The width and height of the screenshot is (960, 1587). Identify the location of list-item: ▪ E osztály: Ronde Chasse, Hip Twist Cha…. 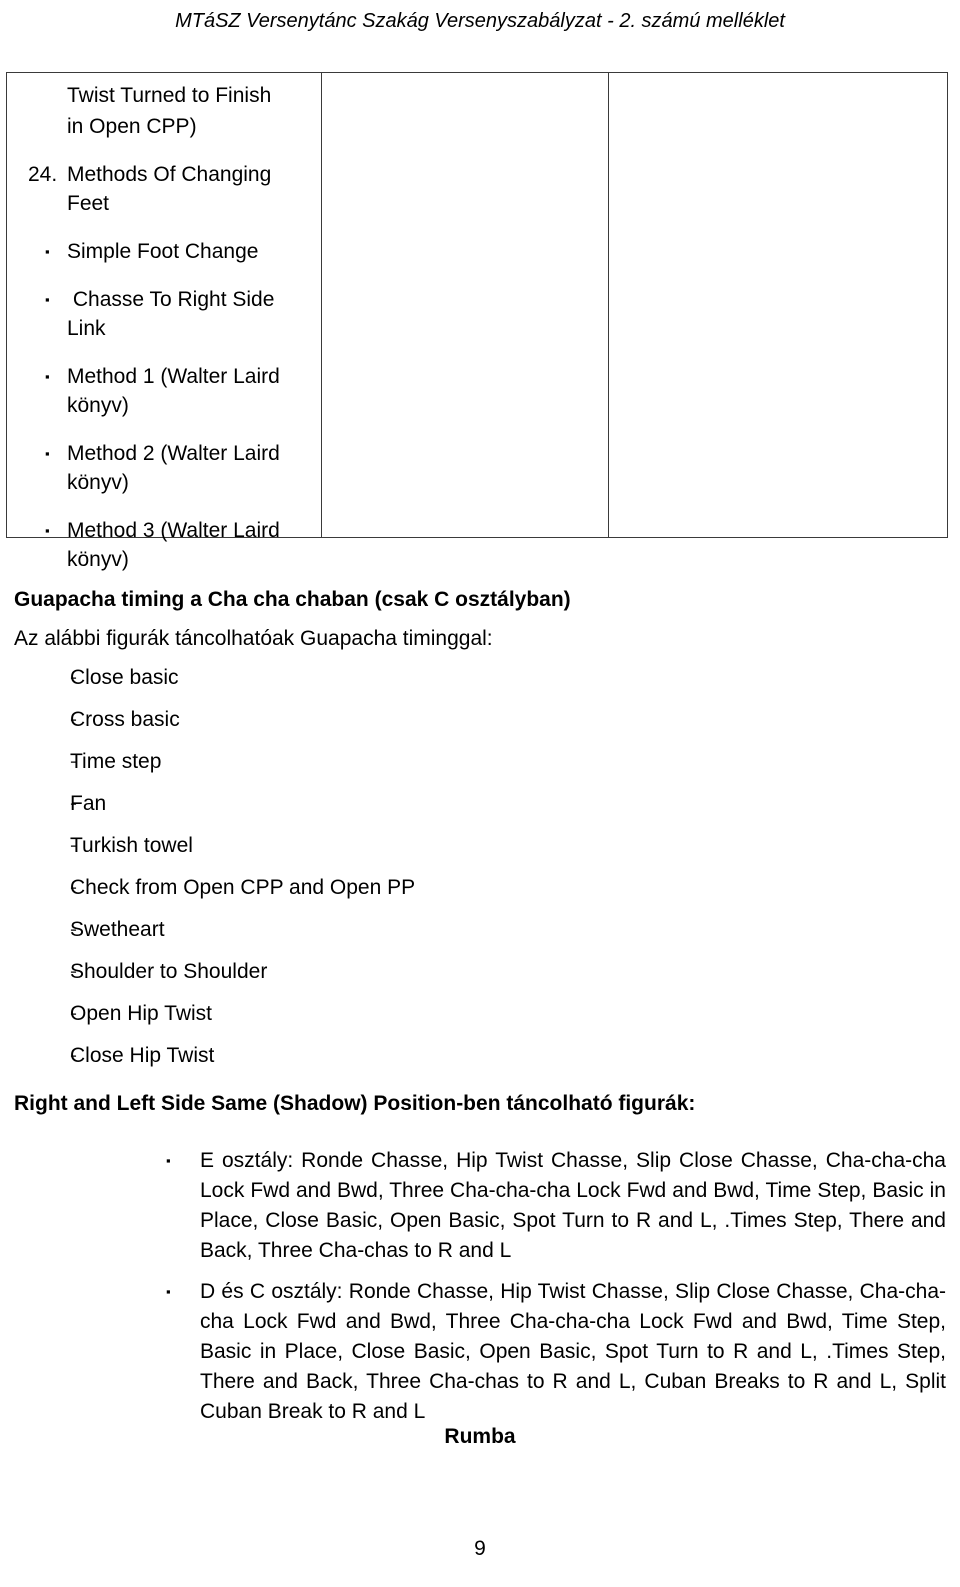
(480, 1206).